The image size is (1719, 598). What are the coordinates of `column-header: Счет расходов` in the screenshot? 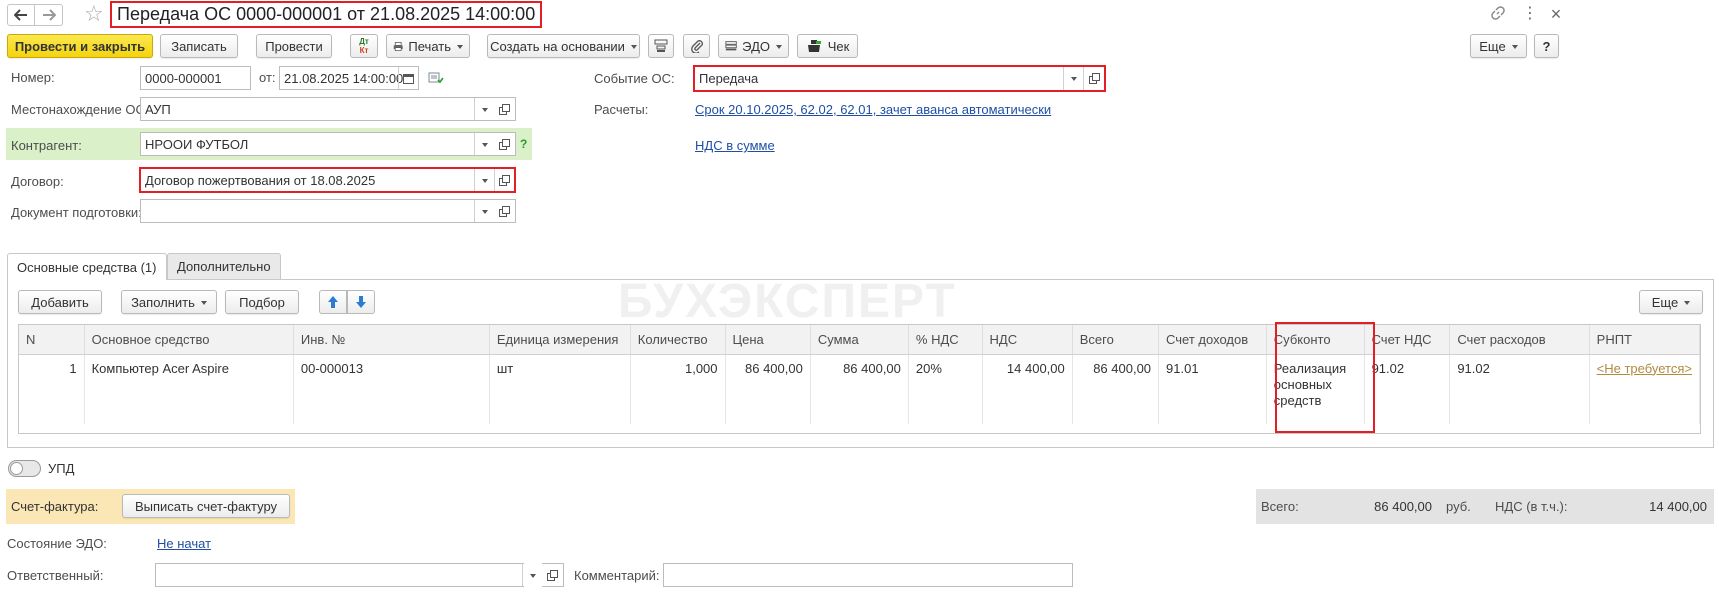 It's located at (1519, 340).